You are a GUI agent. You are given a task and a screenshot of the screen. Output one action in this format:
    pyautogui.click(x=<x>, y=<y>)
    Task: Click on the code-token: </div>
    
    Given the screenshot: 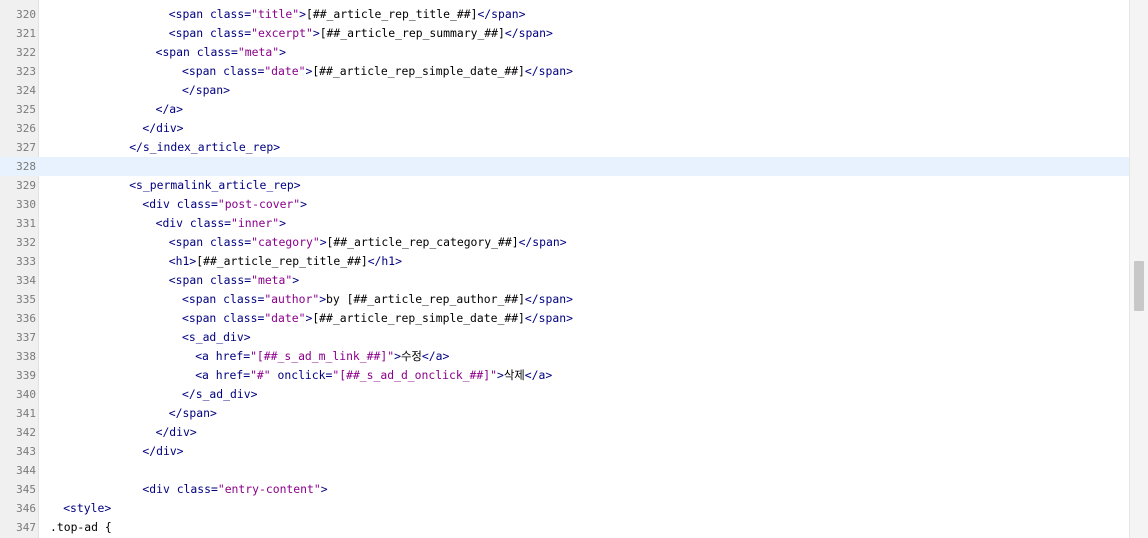 What is the action you would take?
    pyautogui.click(x=163, y=451)
    